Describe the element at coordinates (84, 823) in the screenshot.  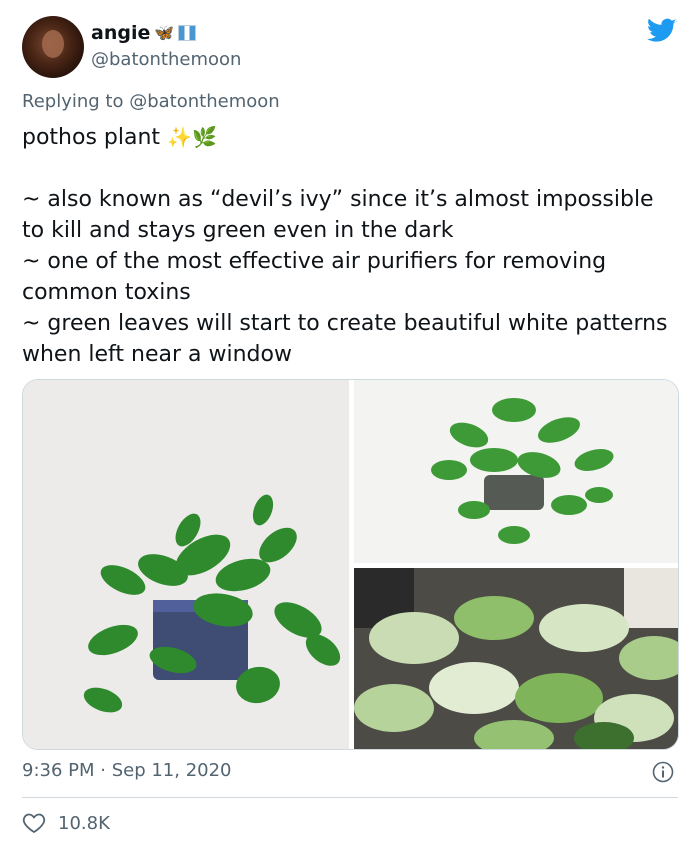
I see `like-count: 10.8K` at that location.